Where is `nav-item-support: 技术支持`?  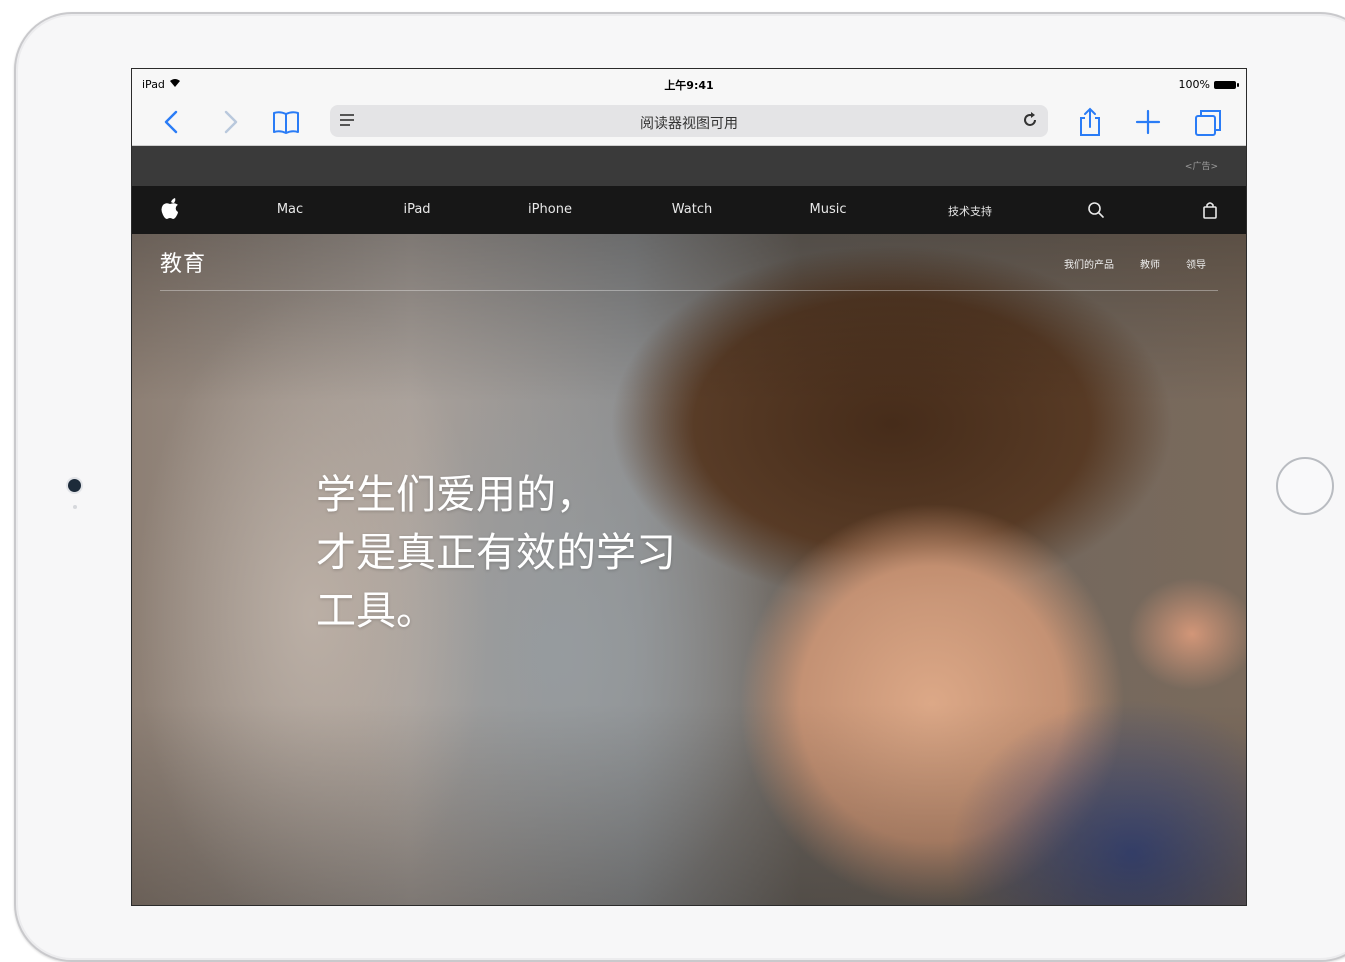 nav-item-support: 技术支持 is located at coordinates (970, 211).